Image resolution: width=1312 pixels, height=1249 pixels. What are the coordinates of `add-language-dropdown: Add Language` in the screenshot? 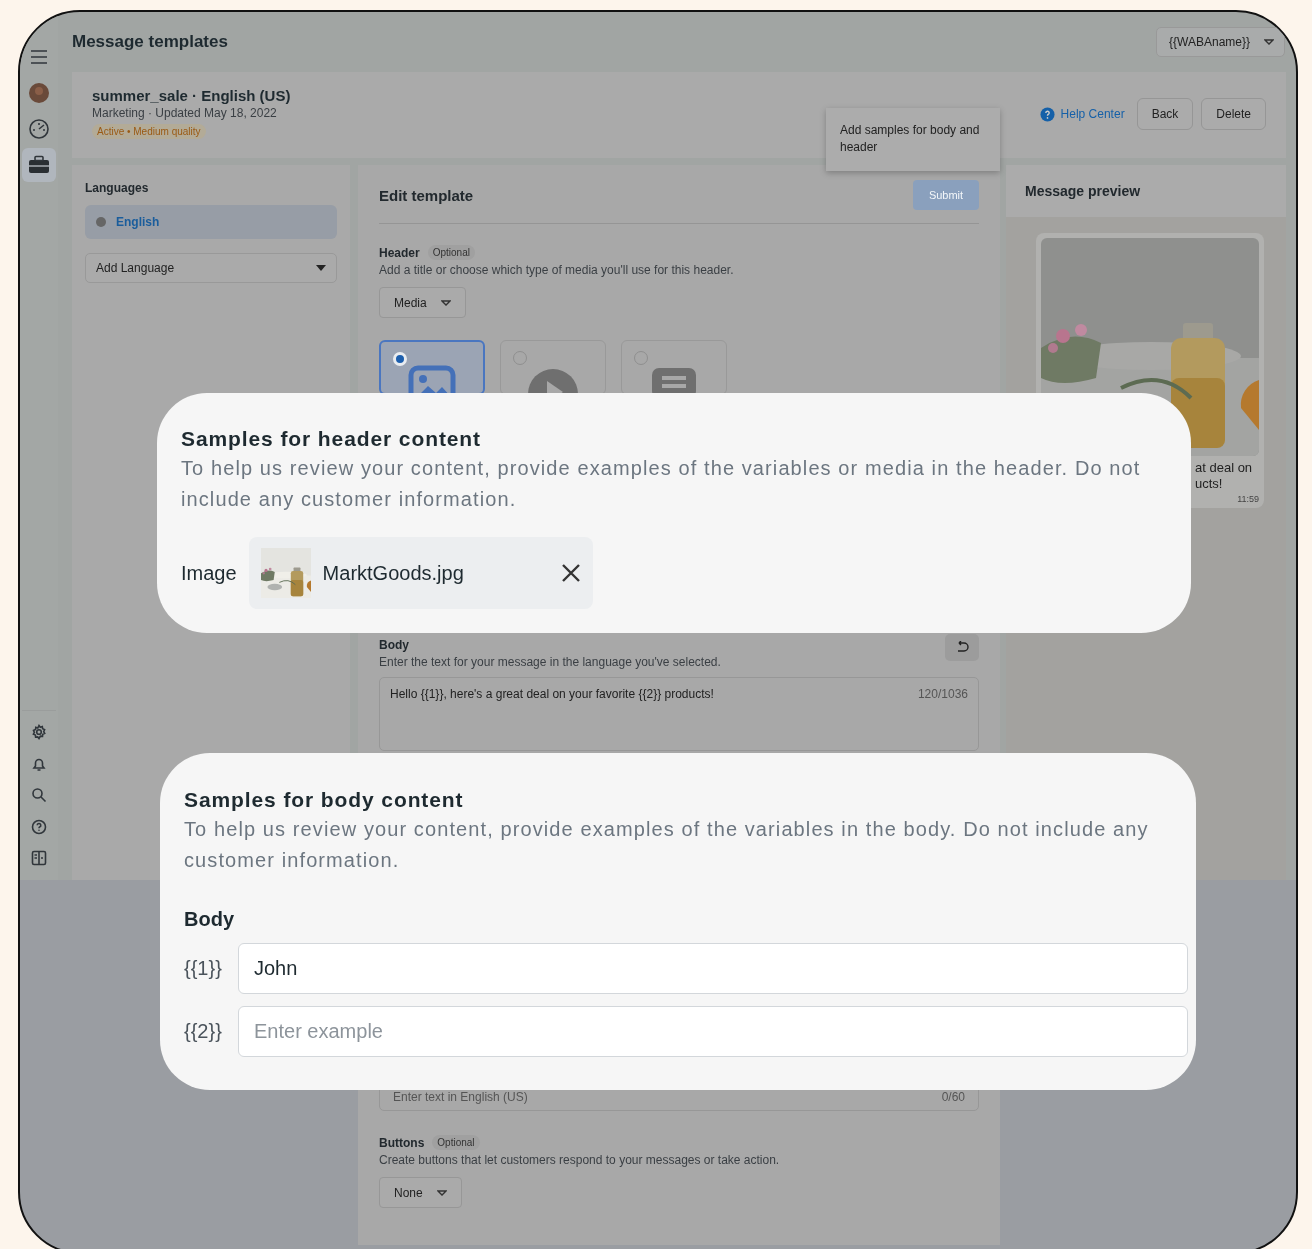 It's located at (211, 268).